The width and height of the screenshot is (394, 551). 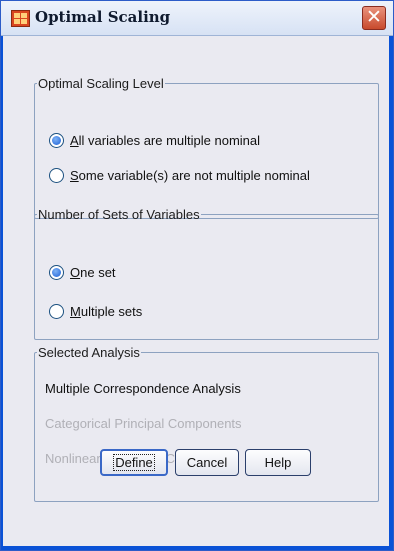 What do you see at coordinates (197, 18) in the screenshot?
I see `title-bar: Optimal Scaling ✕` at bounding box center [197, 18].